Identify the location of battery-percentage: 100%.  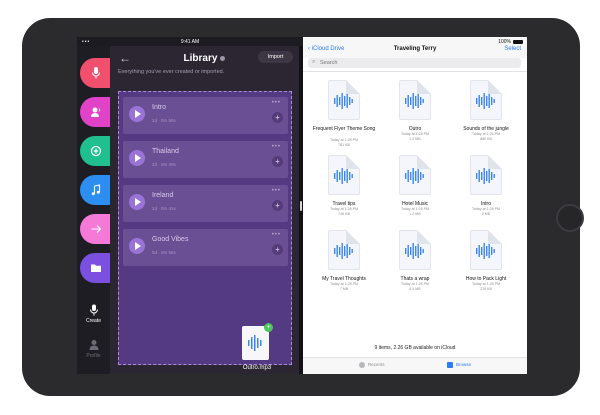
(504, 42).